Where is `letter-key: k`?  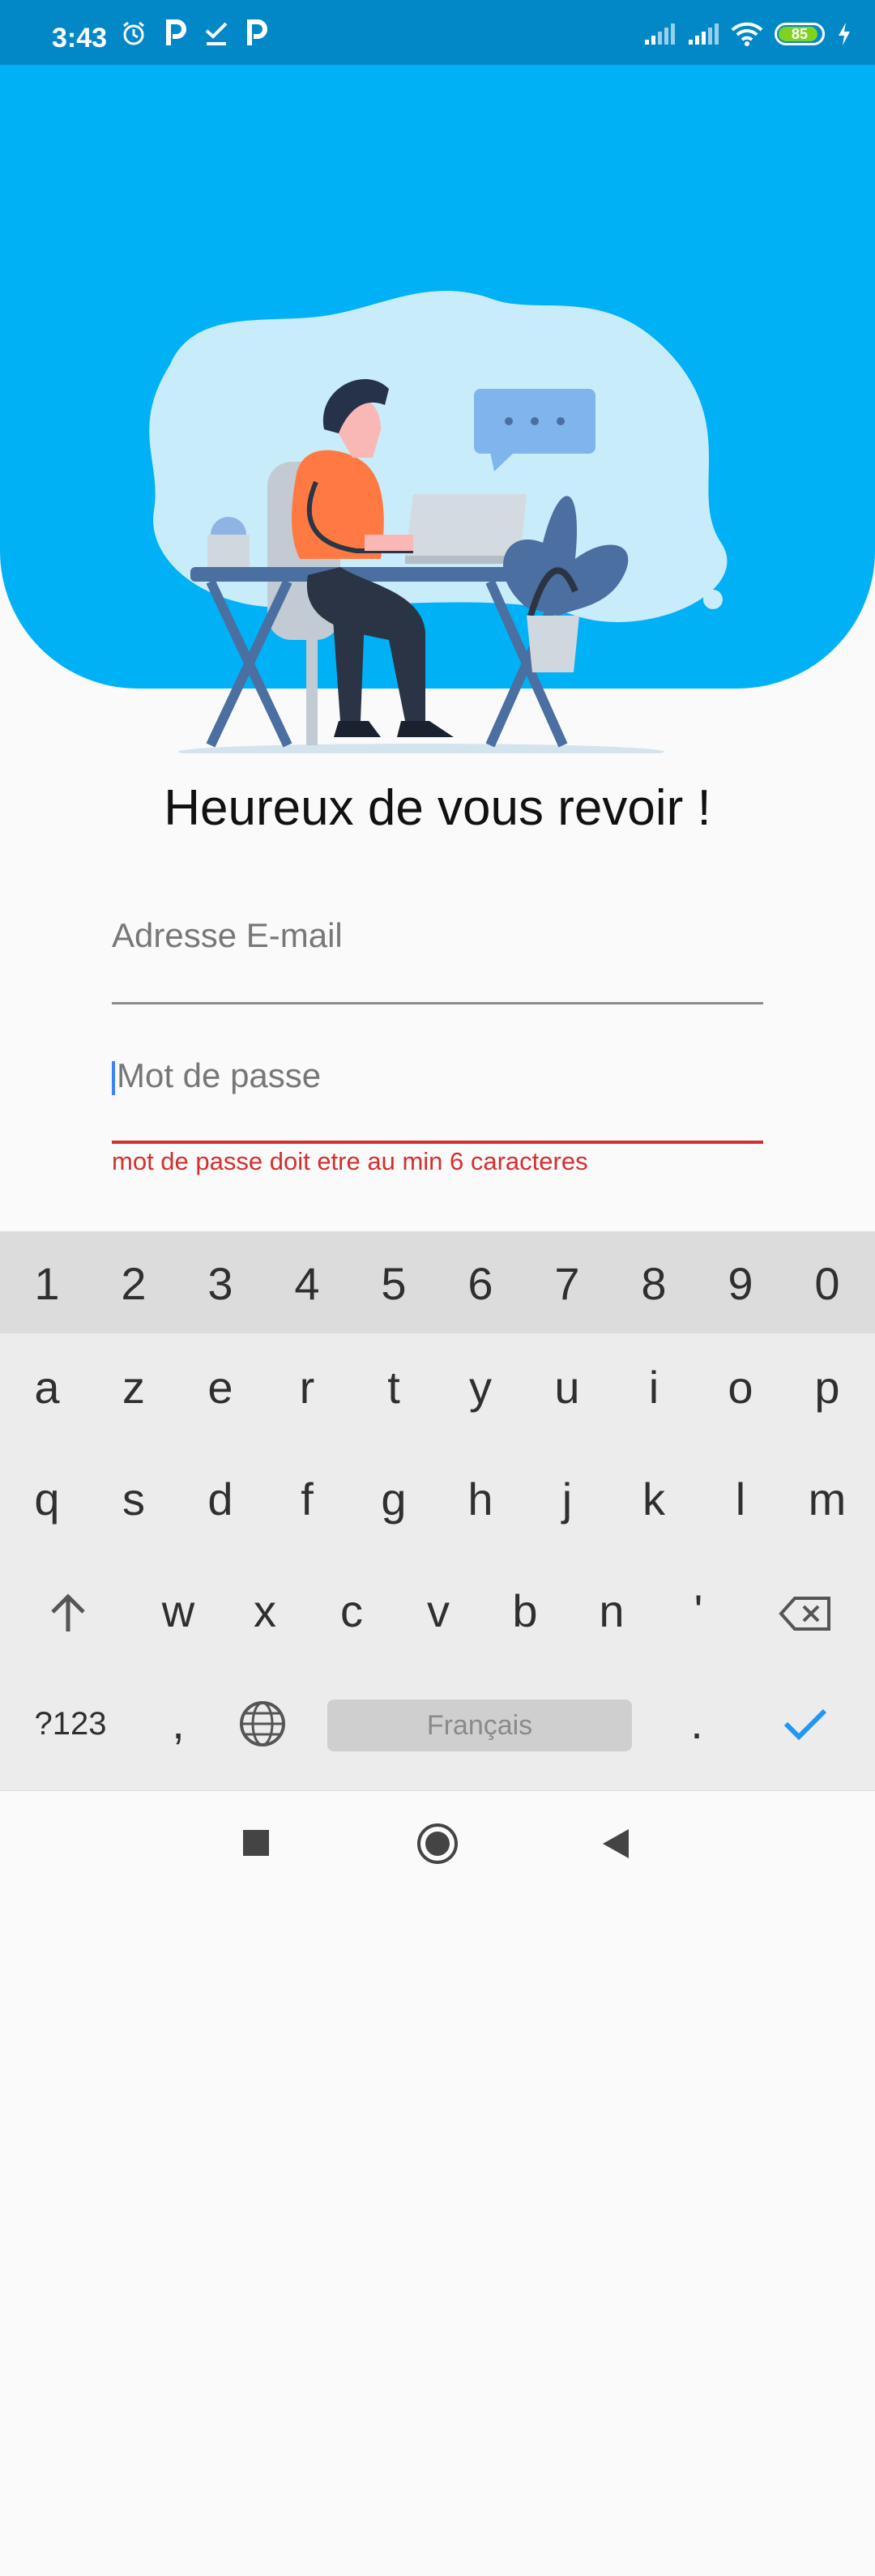 letter-key: k is located at coordinates (654, 1499).